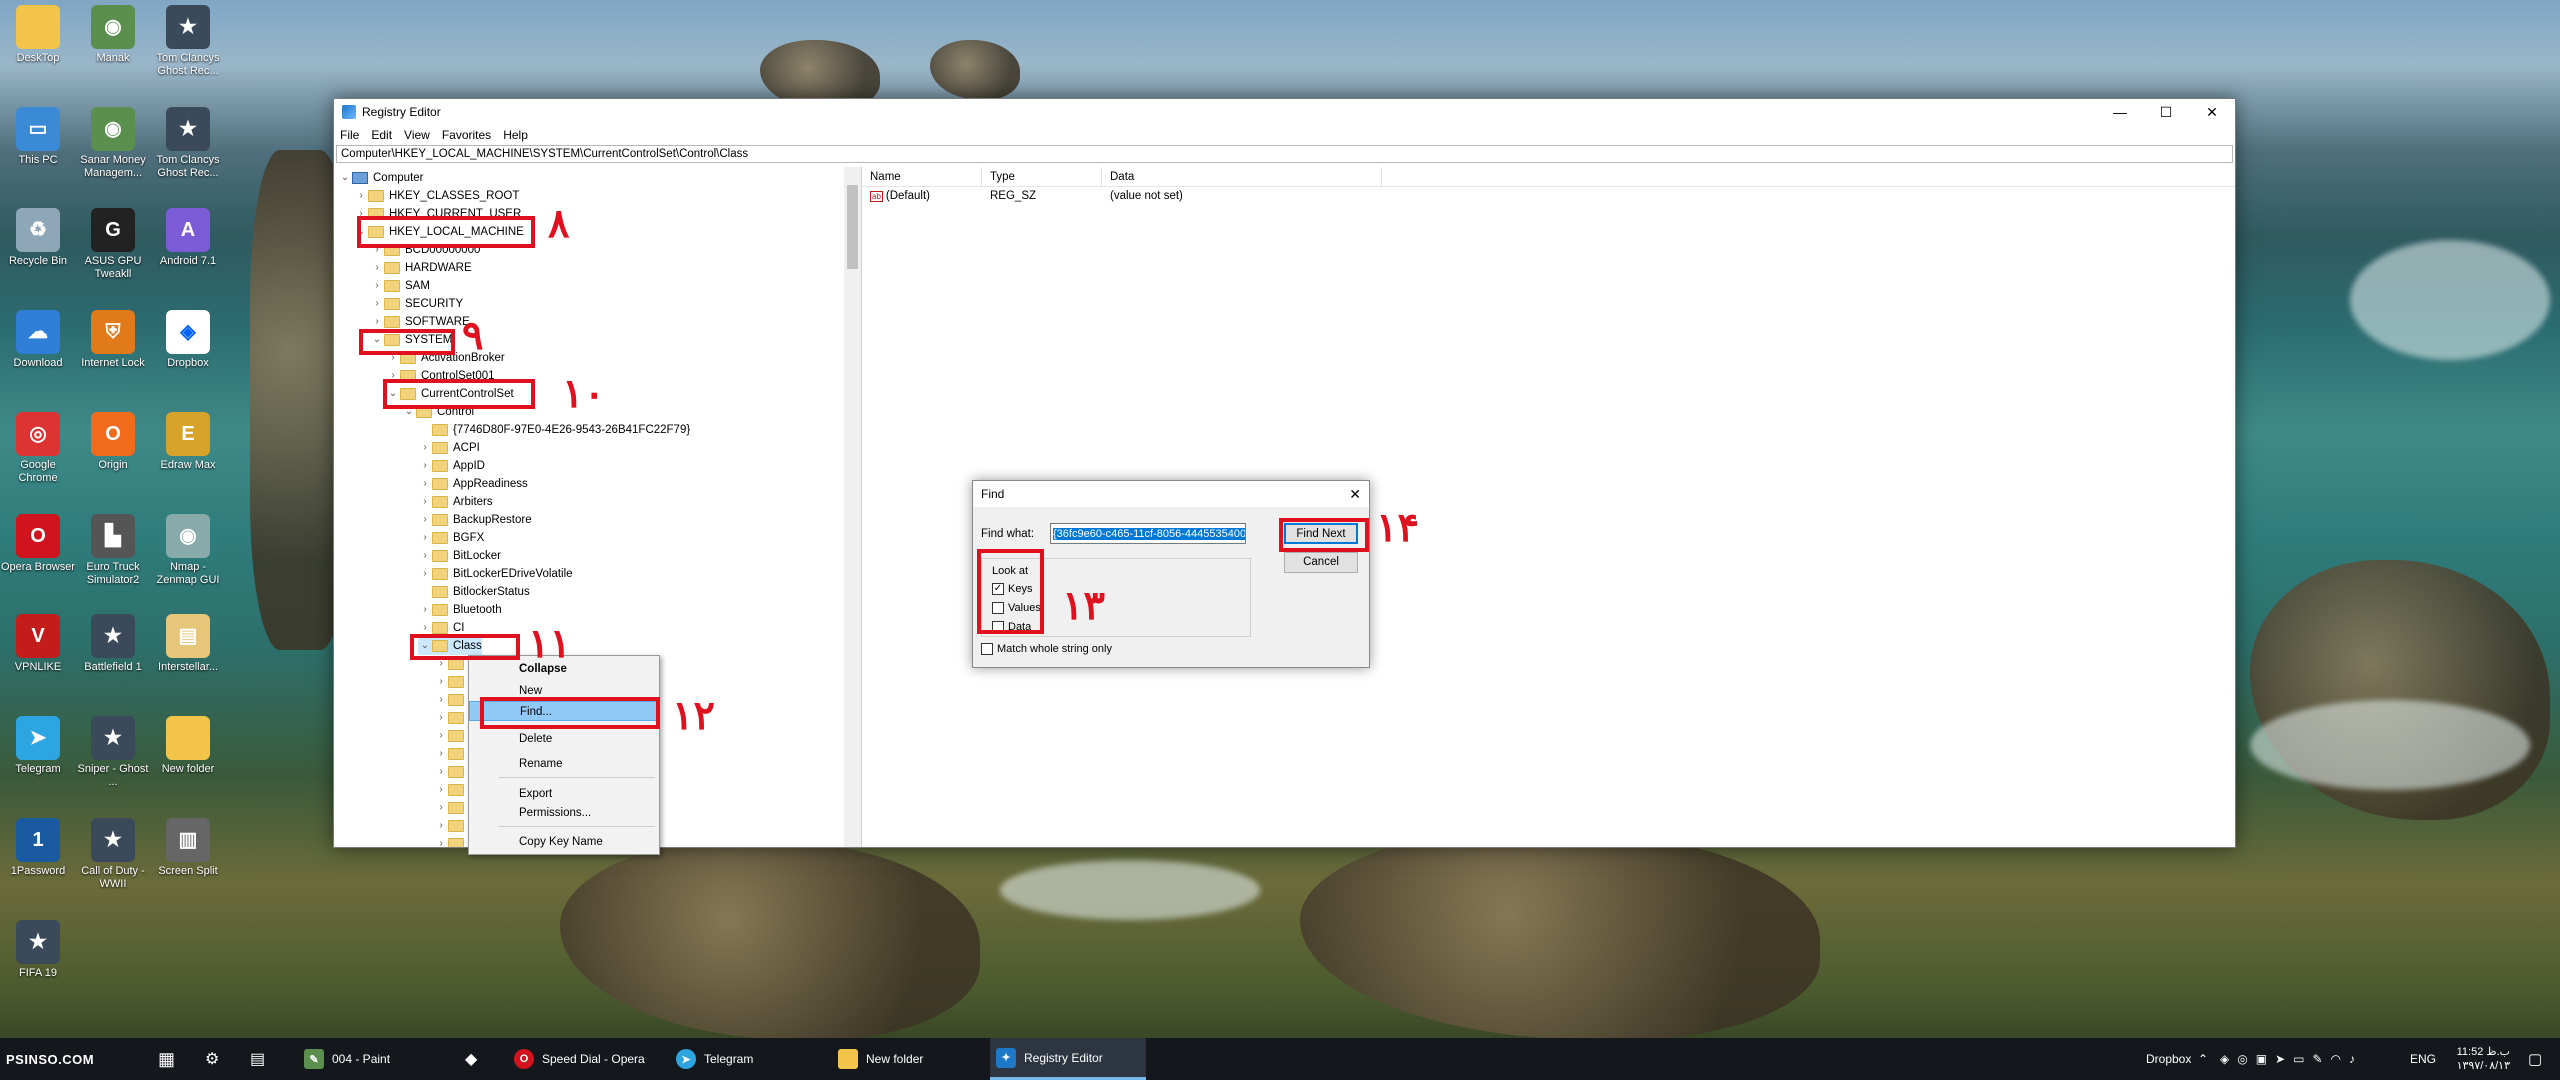 Image resolution: width=2560 pixels, height=1080 pixels. I want to click on desktop-icon: ◉ Manak, so click(113, 35).